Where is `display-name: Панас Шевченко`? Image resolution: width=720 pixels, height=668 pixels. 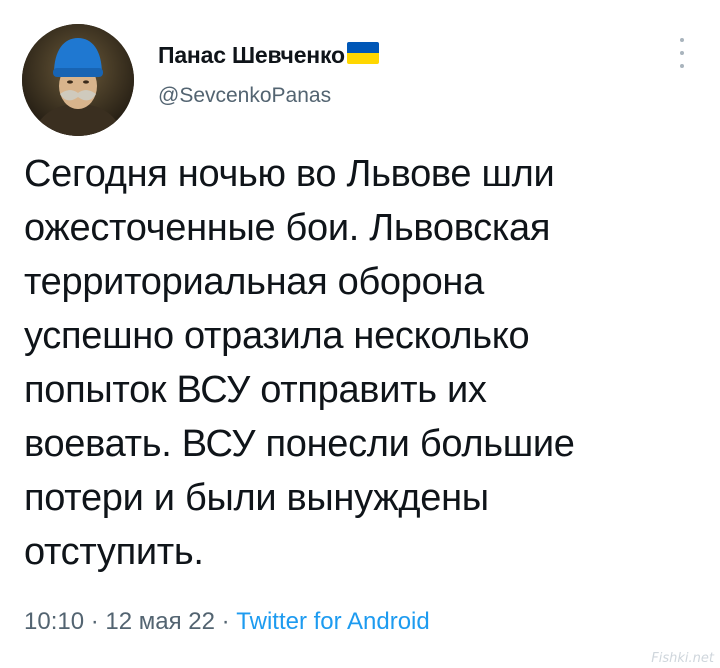 display-name: Панас Шевченко is located at coordinates (251, 55).